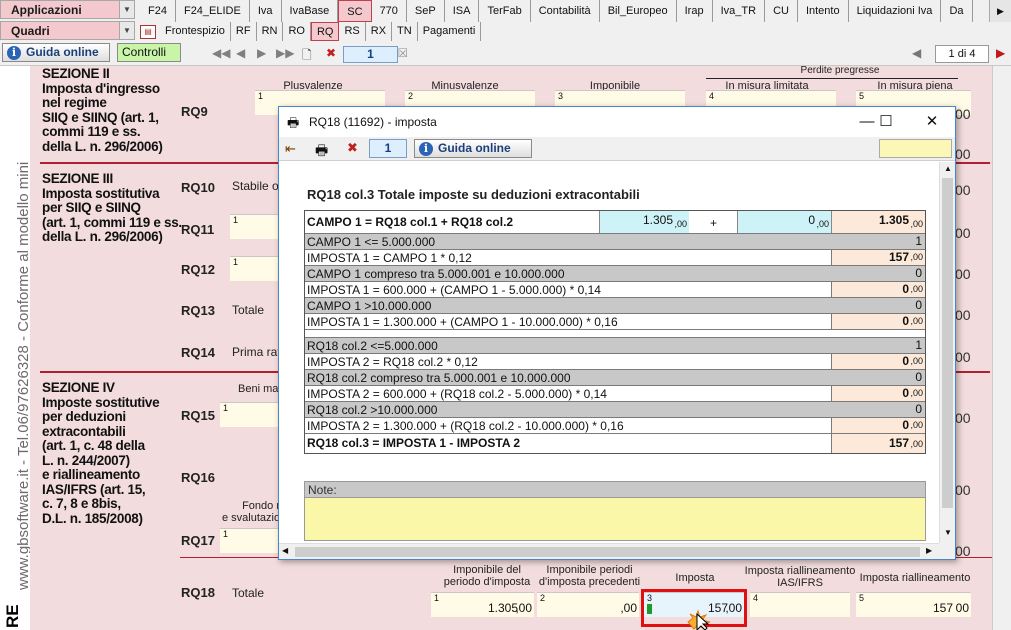  Describe the element at coordinates (895, 11) in the screenshot. I see `tab-liquidazioni-iva: Liquidazioni Iva` at that location.